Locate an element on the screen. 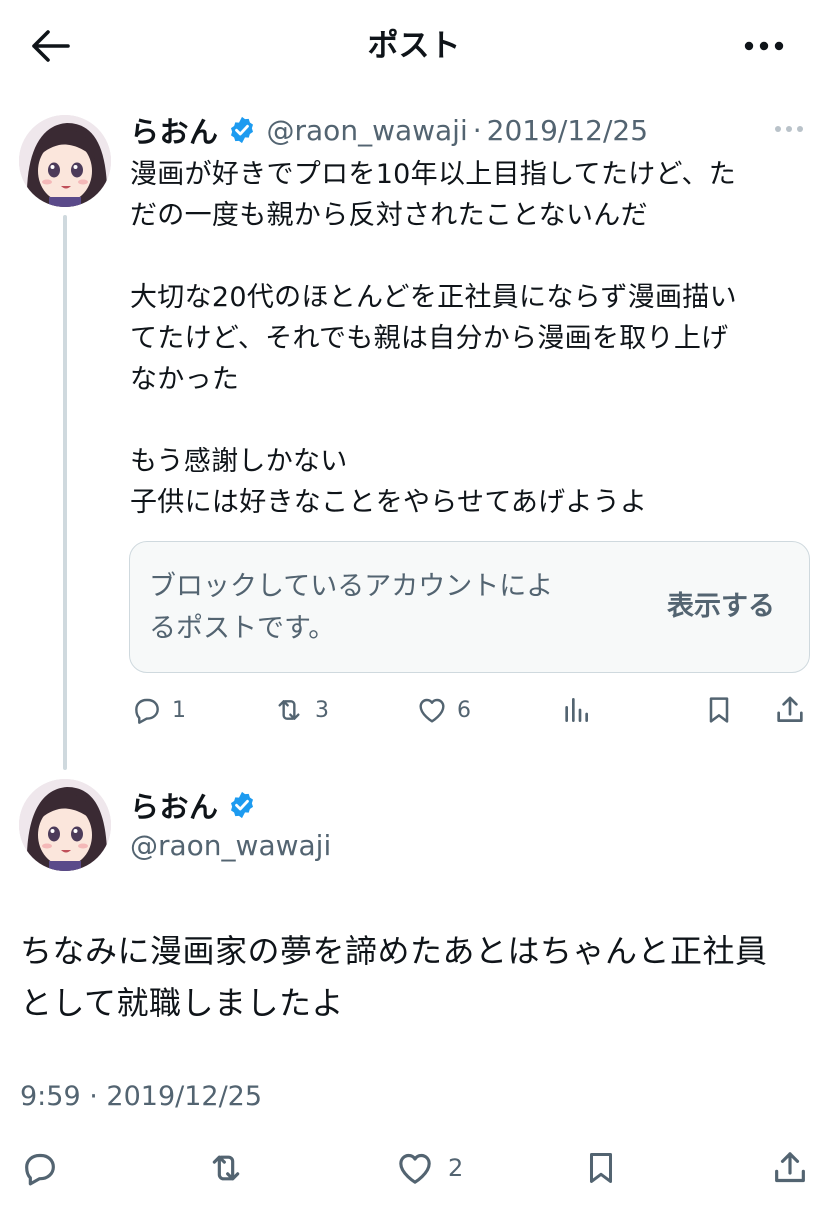 This screenshot has height=1229, width=828. show-blocked-button: 表示する is located at coordinates (721, 607).